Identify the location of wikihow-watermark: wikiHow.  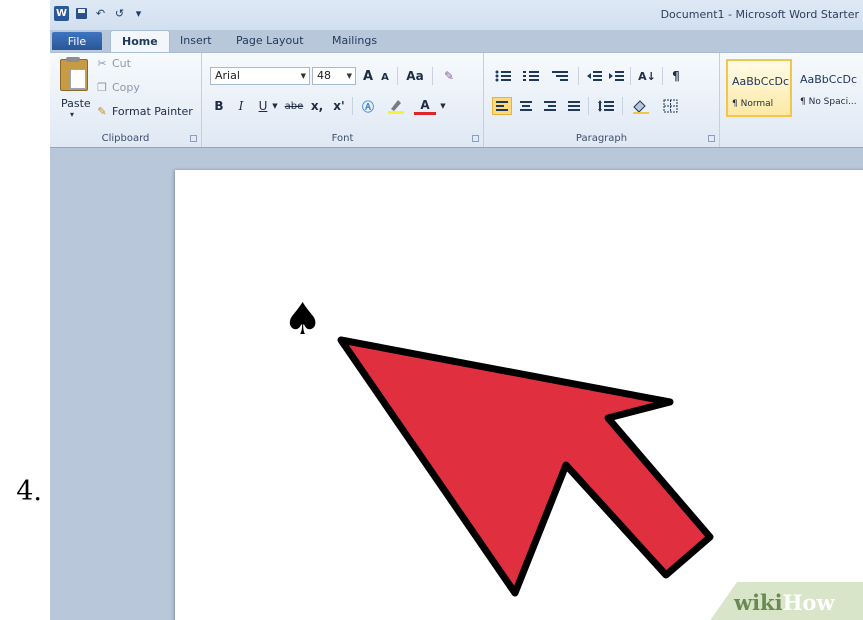
(784, 602).